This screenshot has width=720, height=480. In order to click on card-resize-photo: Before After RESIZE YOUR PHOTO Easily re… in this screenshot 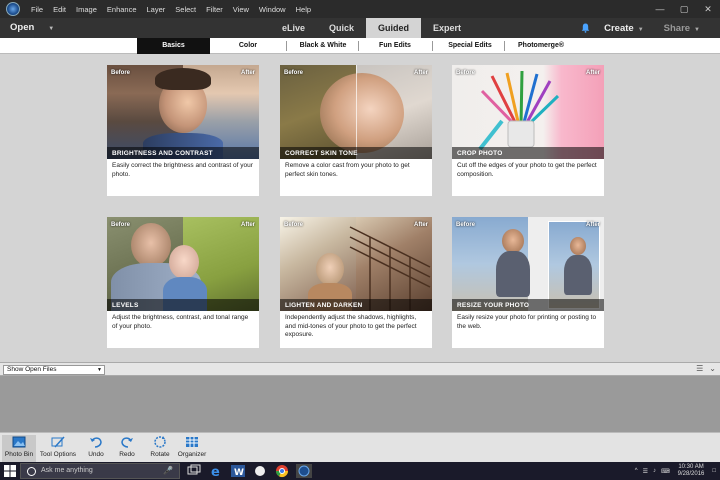, I will do `click(528, 282)`.